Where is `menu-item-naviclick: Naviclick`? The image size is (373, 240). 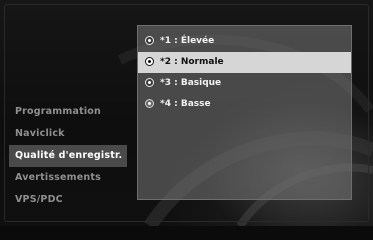 menu-item-naviclick: Naviclick is located at coordinates (68, 134).